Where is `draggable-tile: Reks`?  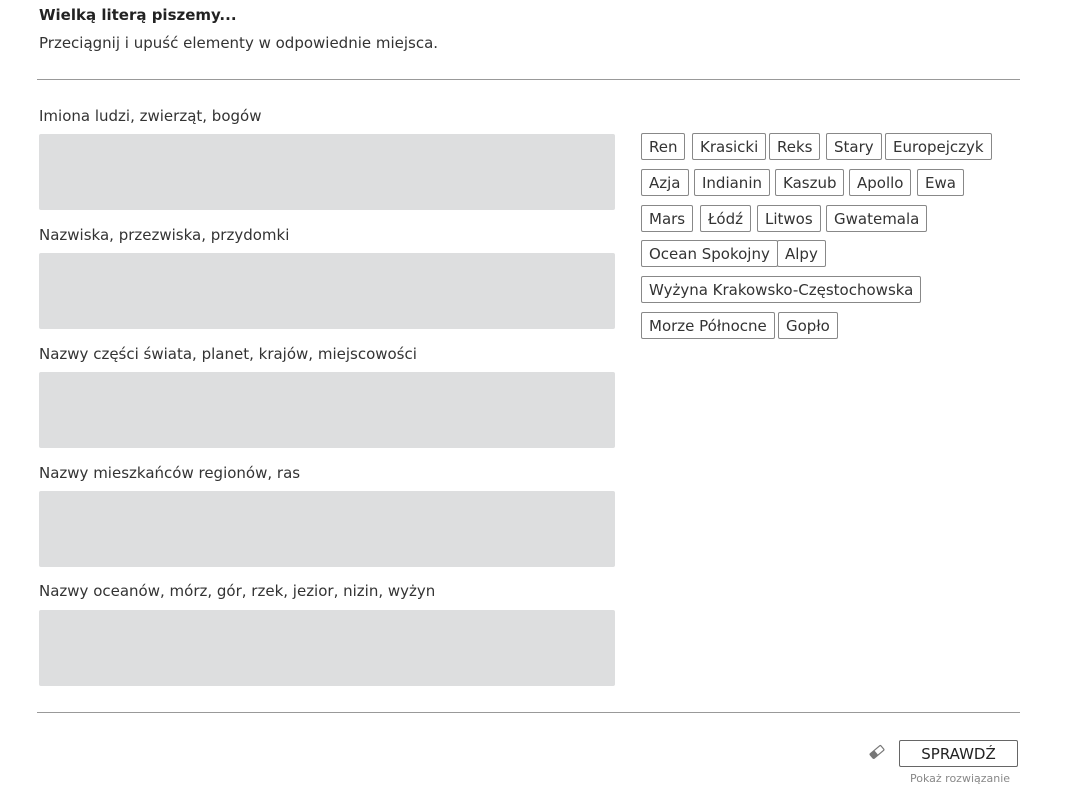
draggable-tile: Reks is located at coordinates (795, 146).